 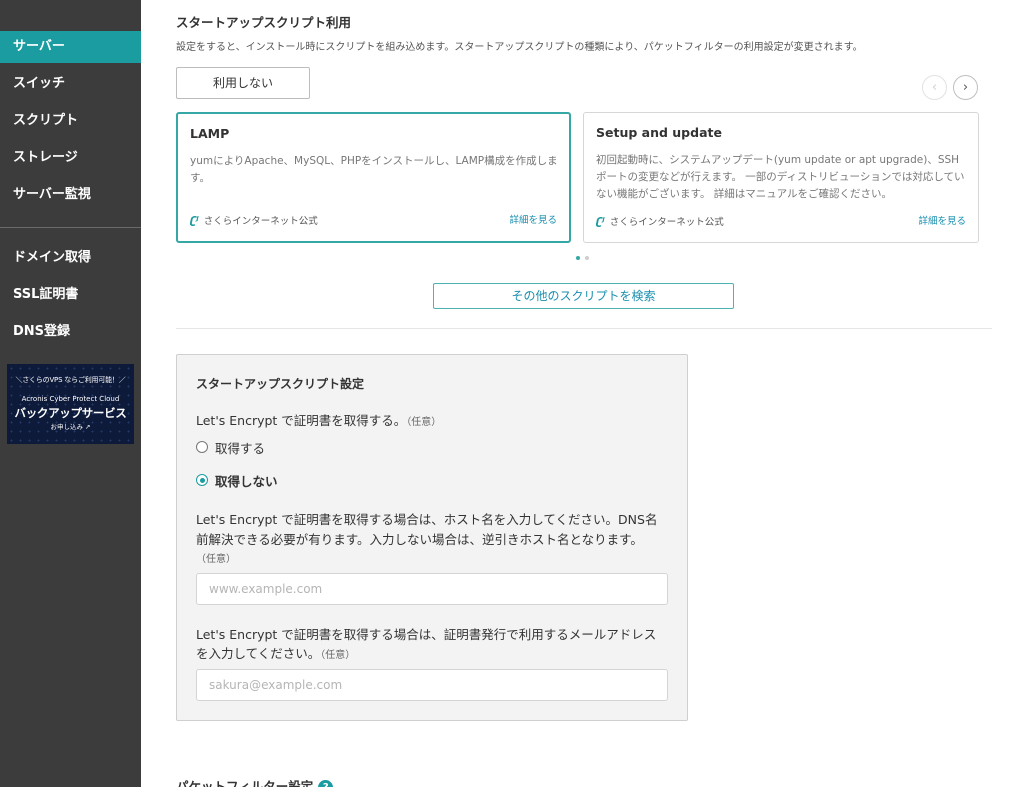 What do you see at coordinates (240, 447) in the screenshot?
I see `radio-get-cert-label: 取得する` at bounding box center [240, 447].